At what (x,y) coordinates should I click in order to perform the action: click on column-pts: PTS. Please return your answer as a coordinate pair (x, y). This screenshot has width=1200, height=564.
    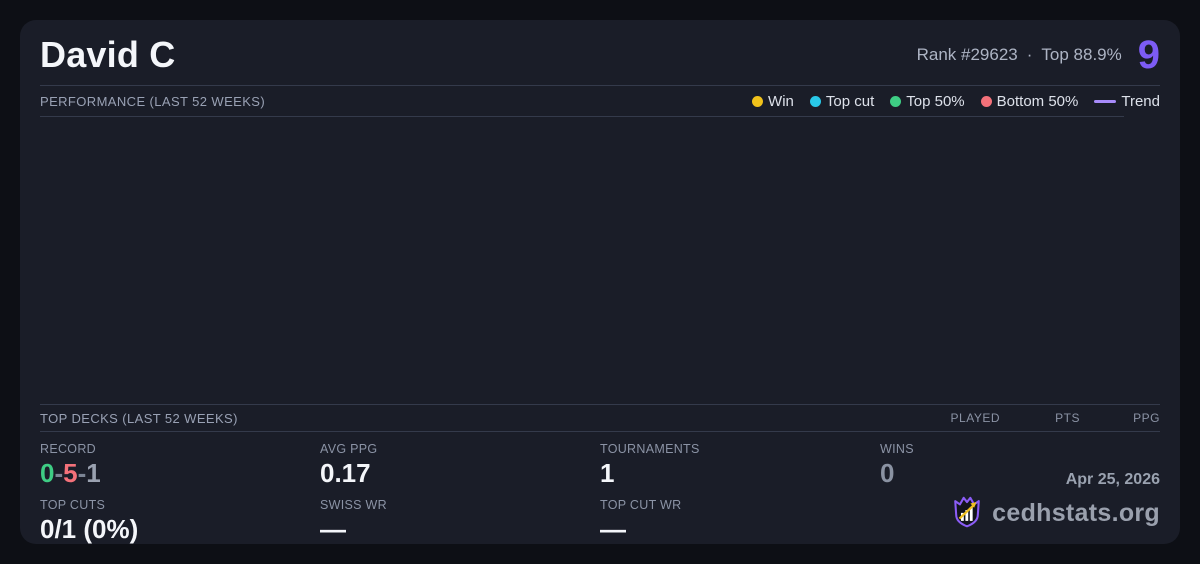
    Looking at the image, I should click on (1067, 418).